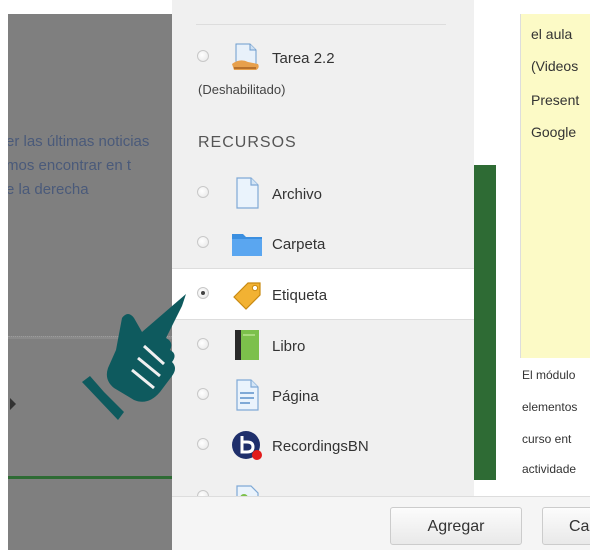  What do you see at coordinates (70, 165) in the screenshot?
I see `course-page-text-line: mos encontrar en t` at bounding box center [70, 165].